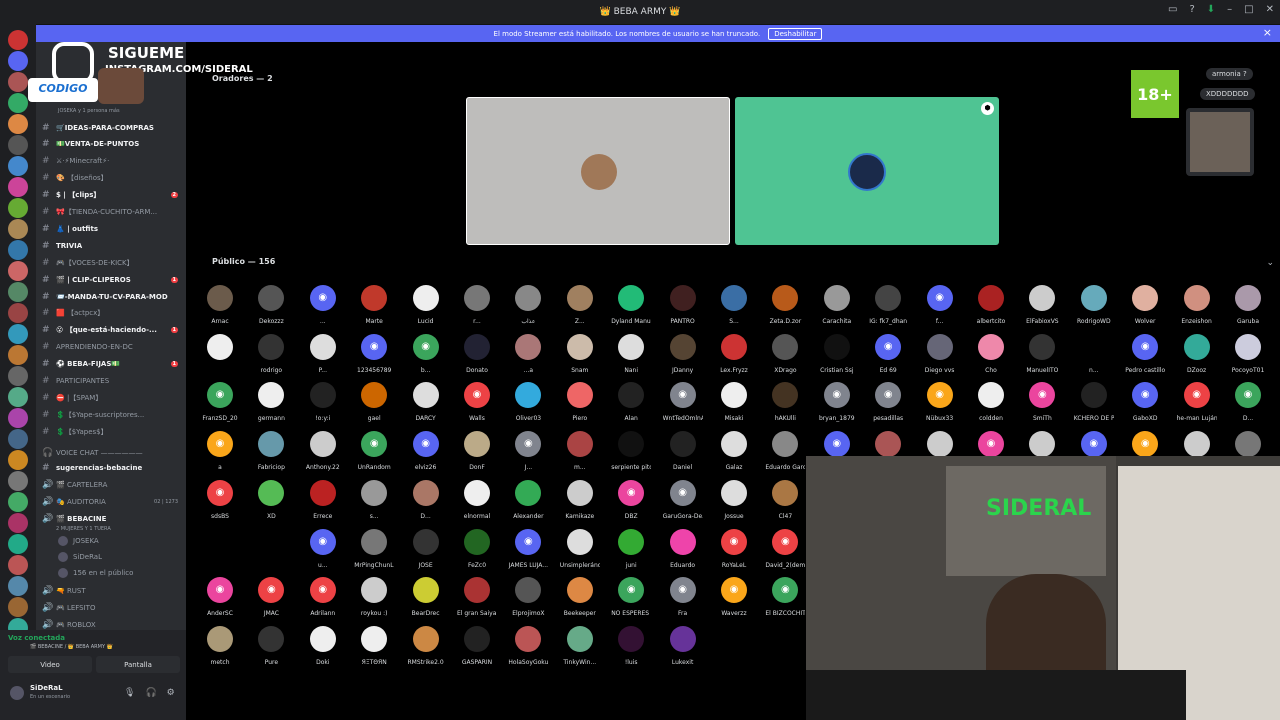 This screenshot has width=1280, height=720. Describe the element at coordinates (683, 308) in the screenshot. I see `audience-member: PANTRO` at that location.